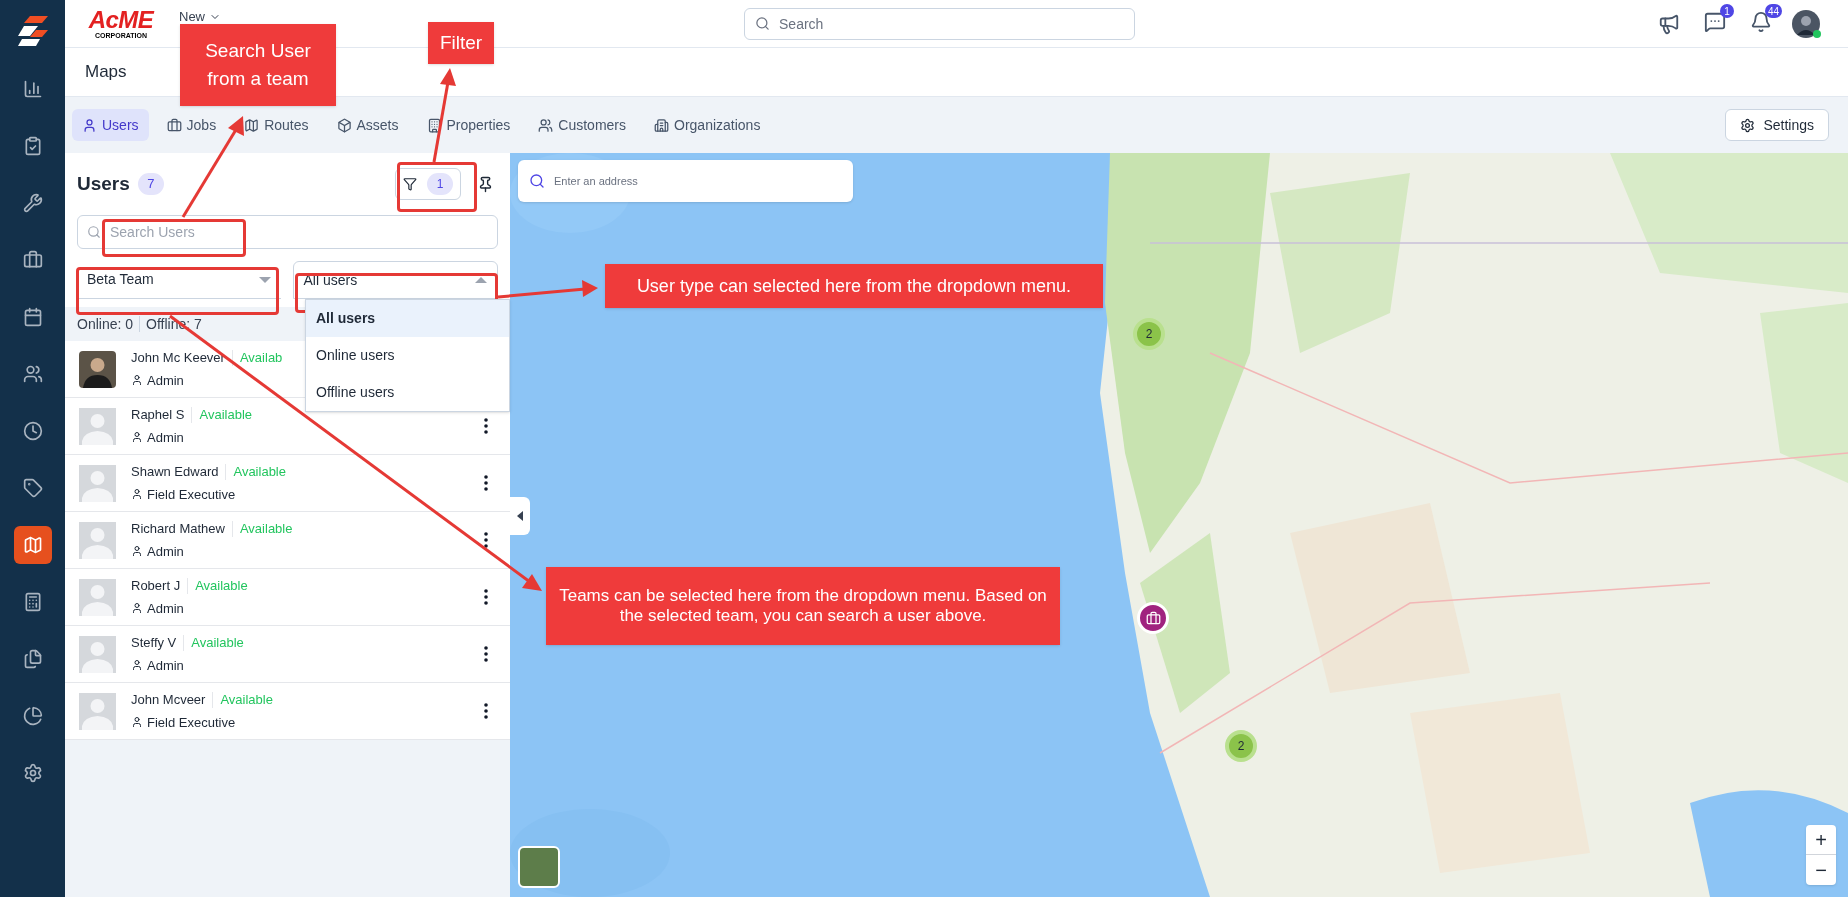  What do you see at coordinates (407, 318) in the screenshot?
I see `menu-option: All users` at bounding box center [407, 318].